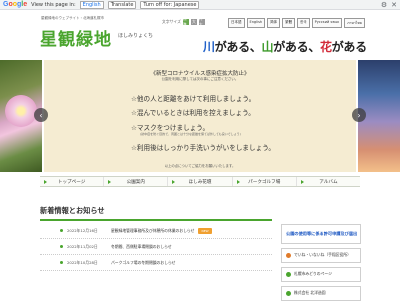 The height and width of the screenshot is (301, 400). I want to click on sapporo-green-banner: 札幌市みどりのページ, so click(321, 274).